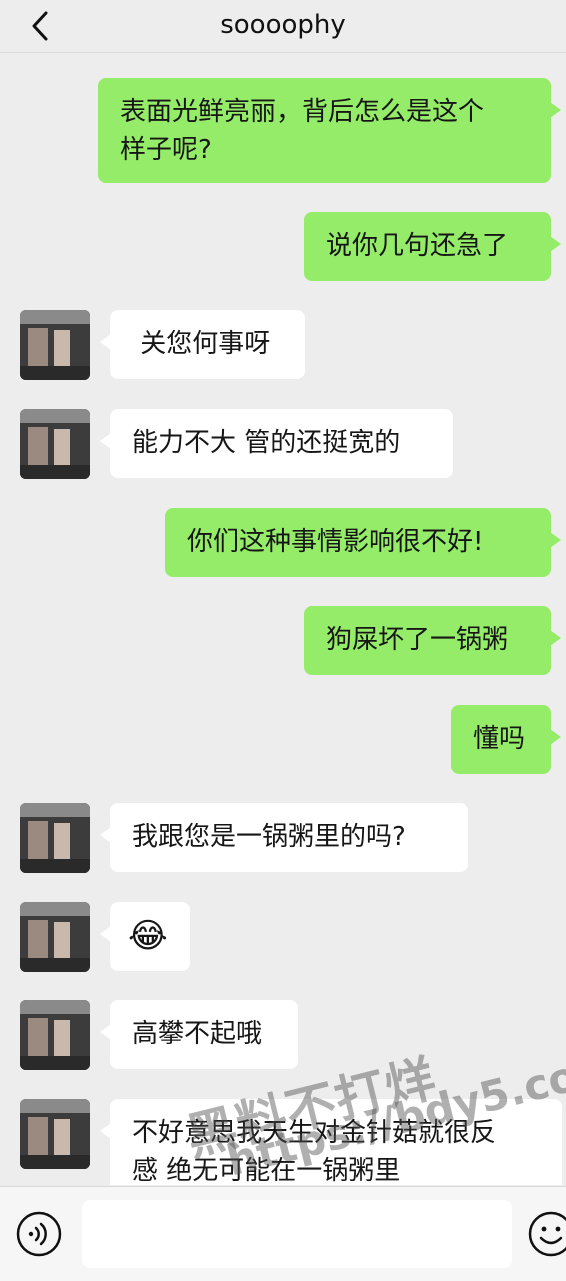 The height and width of the screenshot is (1281, 566). Describe the element at coordinates (417, 640) in the screenshot. I see `message-text: 狗屎坏了一锅粥` at that location.